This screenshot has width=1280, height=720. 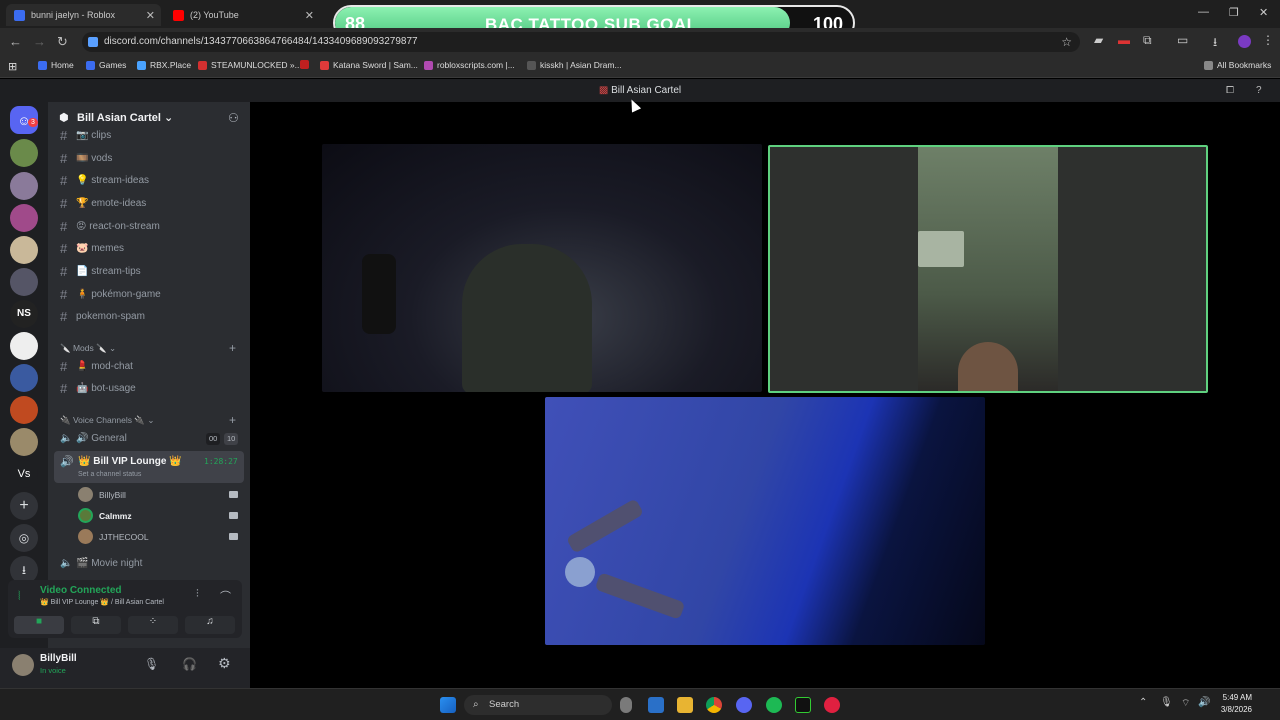 I want to click on server-icon-vs: Vs, so click(x=24, y=474).